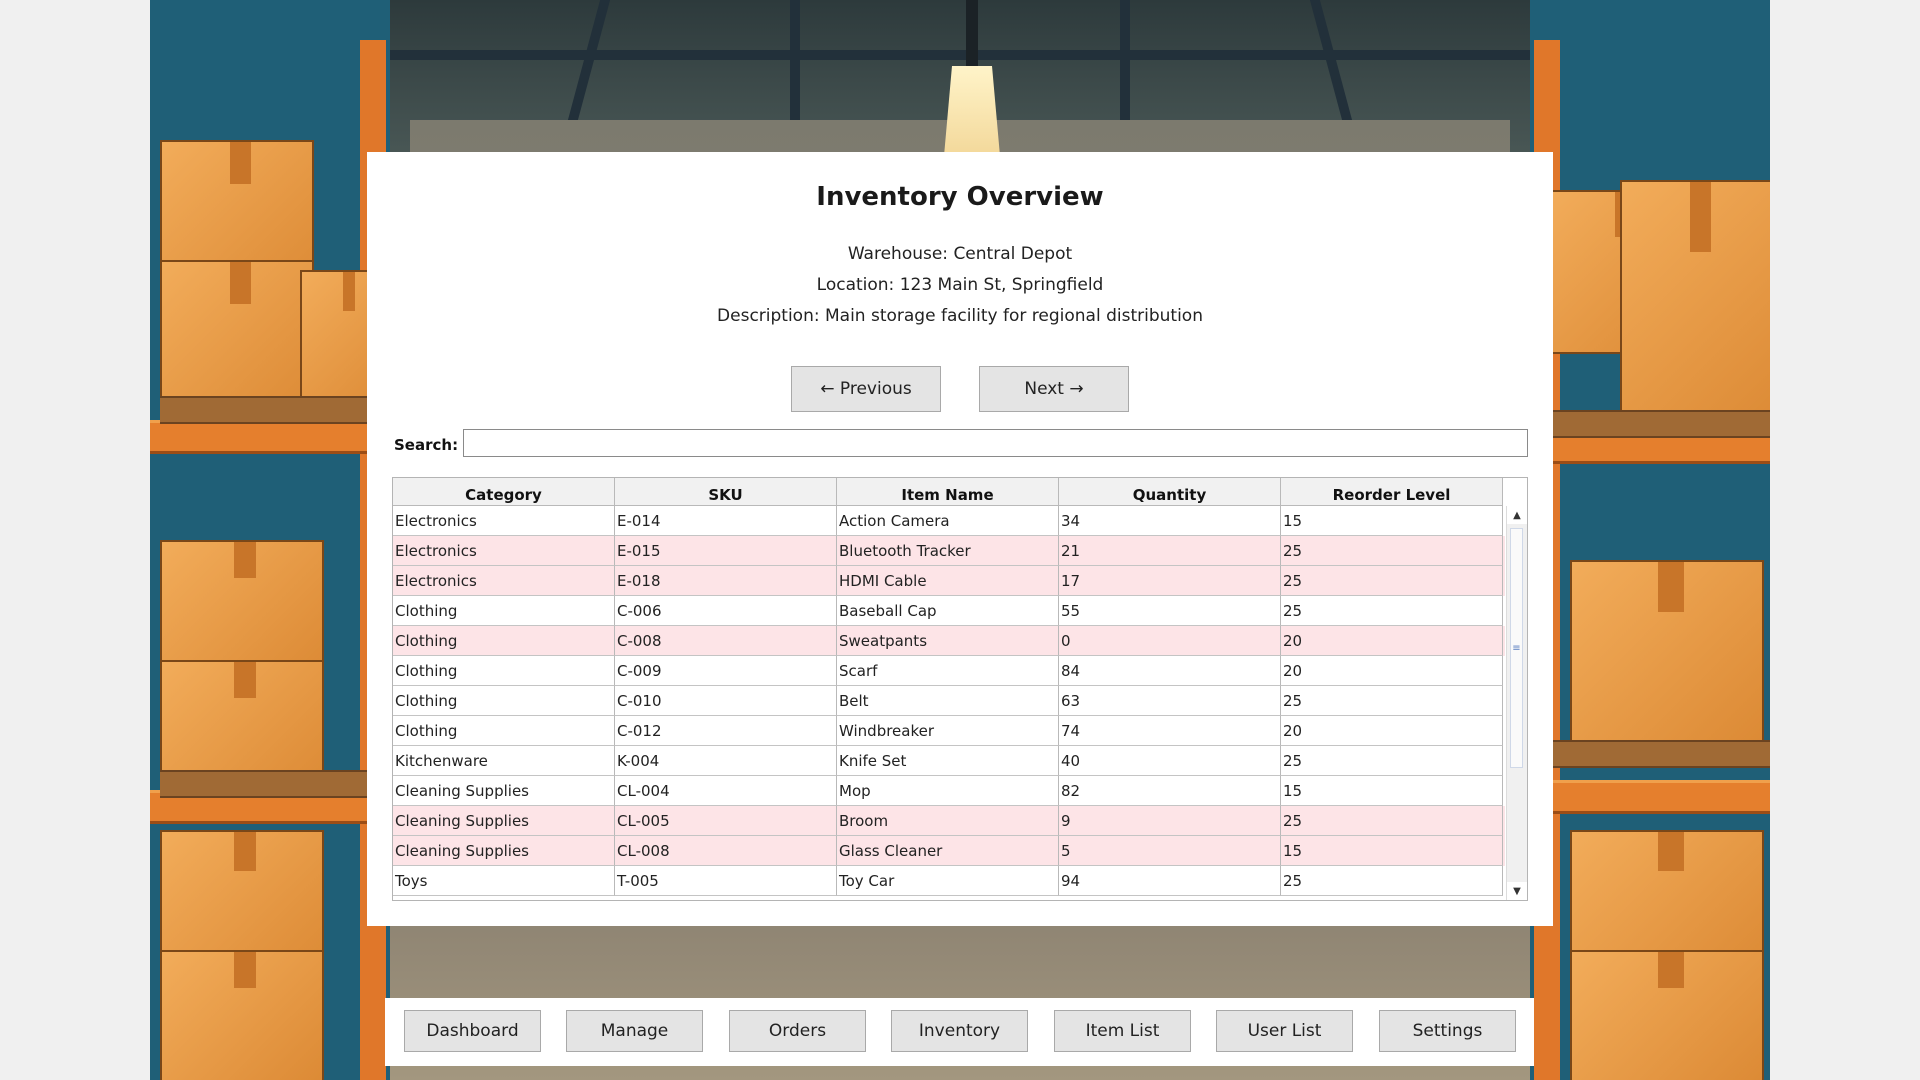 The height and width of the screenshot is (1080, 1920). What do you see at coordinates (726, 611) in the screenshot?
I see `cell-sku: C-006` at bounding box center [726, 611].